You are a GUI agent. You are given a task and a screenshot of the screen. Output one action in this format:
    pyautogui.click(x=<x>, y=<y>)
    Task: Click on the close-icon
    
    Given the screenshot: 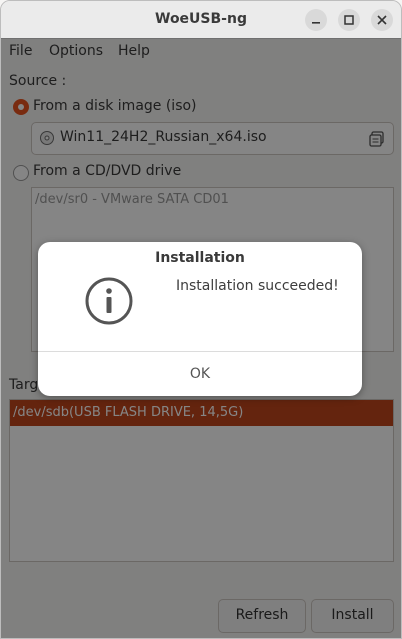 What is the action you would take?
    pyautogui.click(x=382, y=20)
    